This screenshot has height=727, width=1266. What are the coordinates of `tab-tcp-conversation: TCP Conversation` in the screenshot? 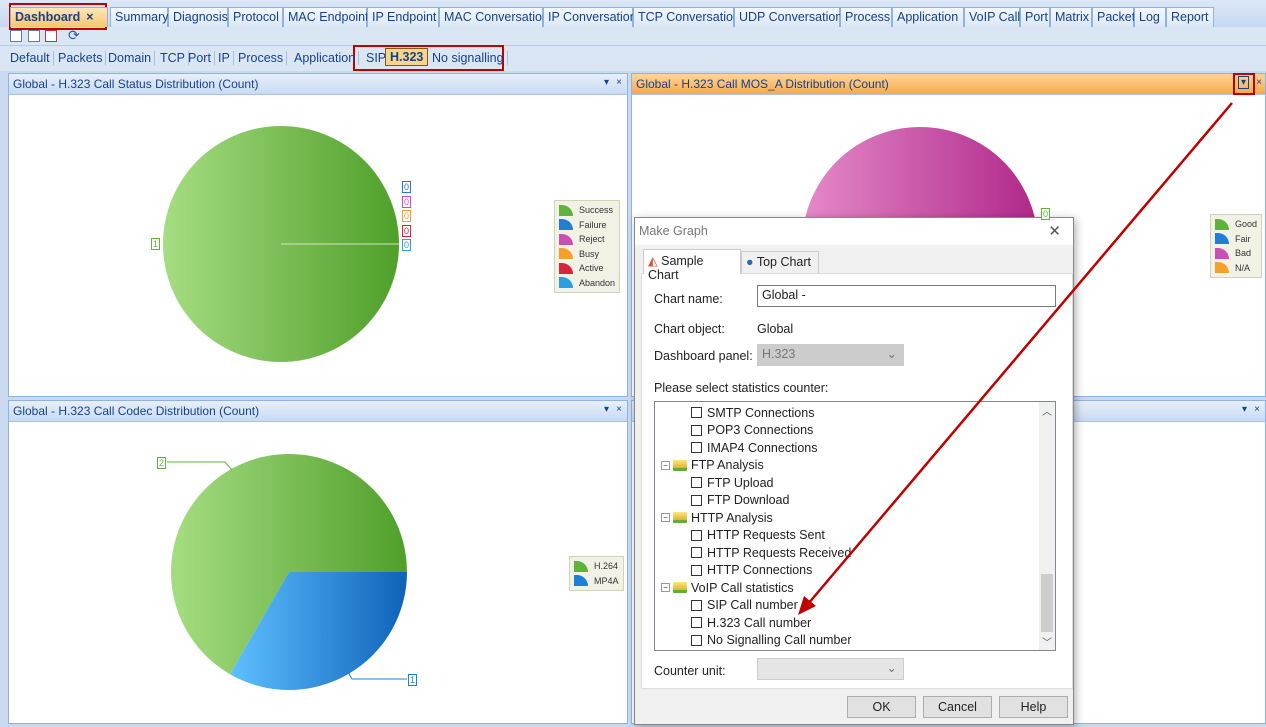 It's located at (686, 17).